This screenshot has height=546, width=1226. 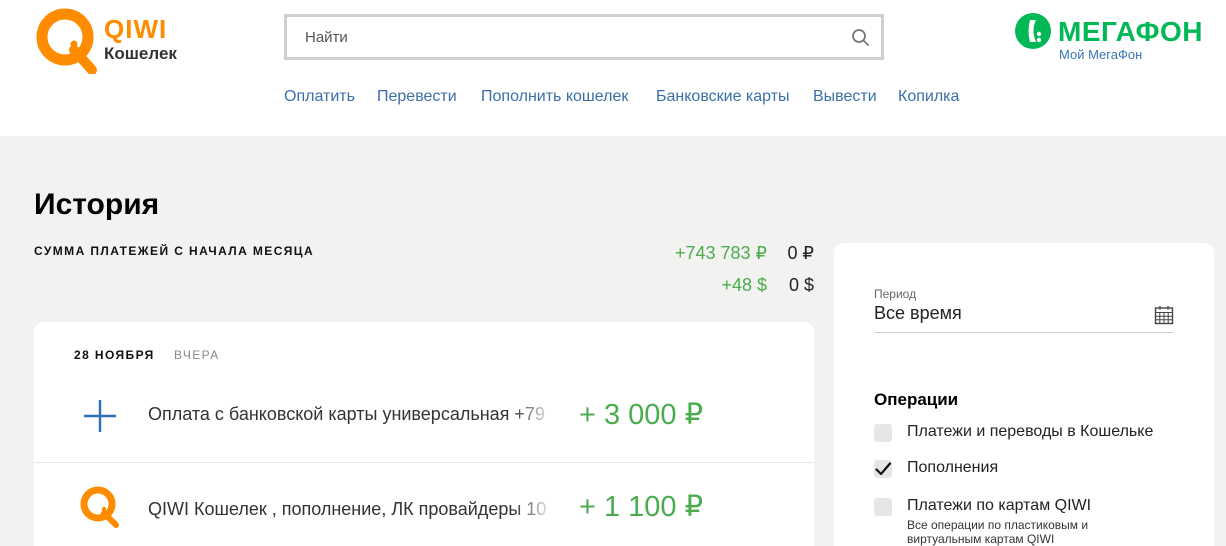 I want to click on nav-piggy-bank: Копилка, so click(x=928, y=97).